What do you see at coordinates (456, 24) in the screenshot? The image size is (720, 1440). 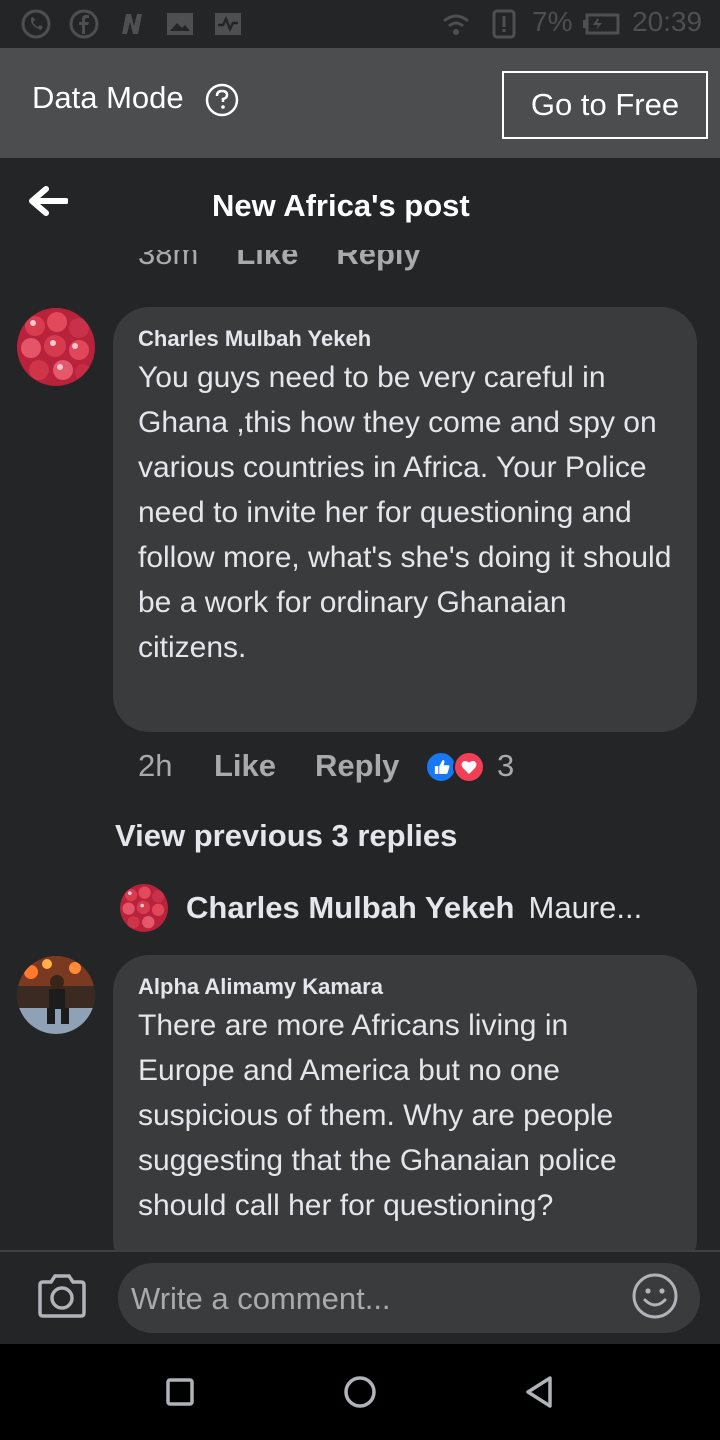 I see `wifi-icon` at bounding box center [456, 24].